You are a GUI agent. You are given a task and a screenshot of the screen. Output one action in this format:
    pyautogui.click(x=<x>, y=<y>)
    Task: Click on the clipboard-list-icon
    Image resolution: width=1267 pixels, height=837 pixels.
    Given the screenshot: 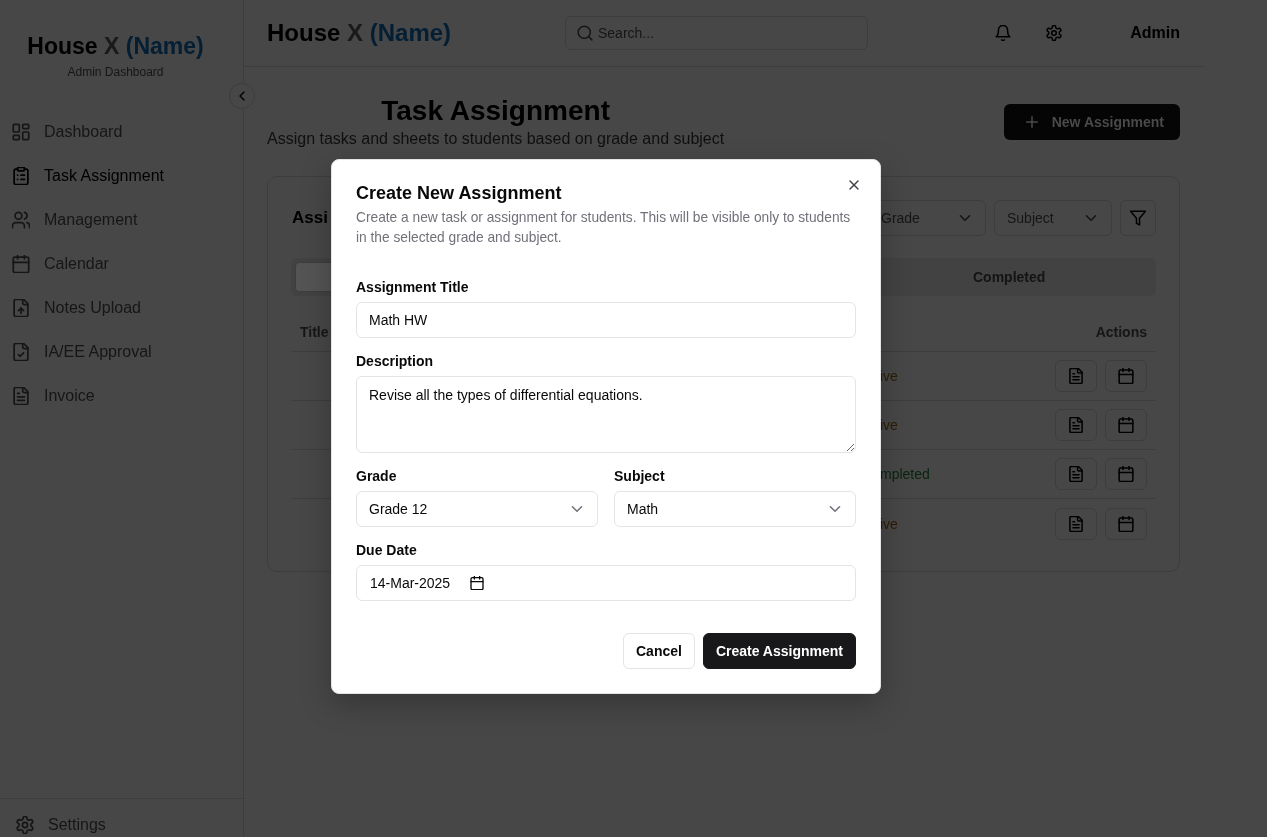 What is the action you would take?
    pyautogui.click(x=21, y=176)
    